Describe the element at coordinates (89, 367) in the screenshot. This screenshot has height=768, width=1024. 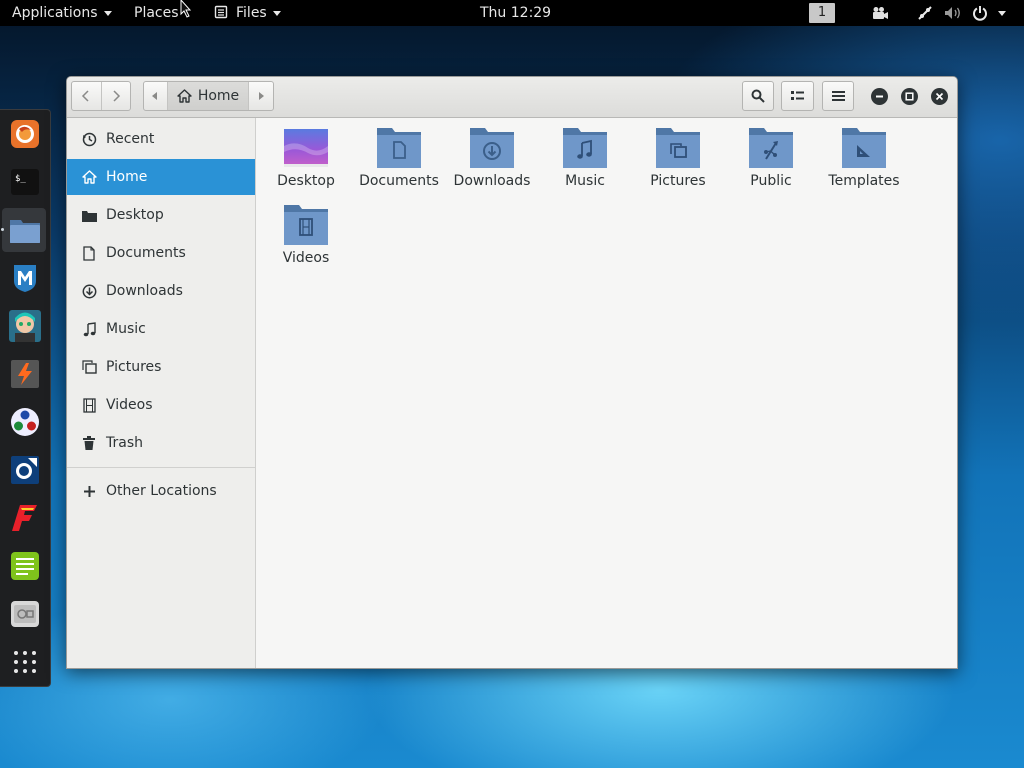
I see `pictures-icon` at that location.